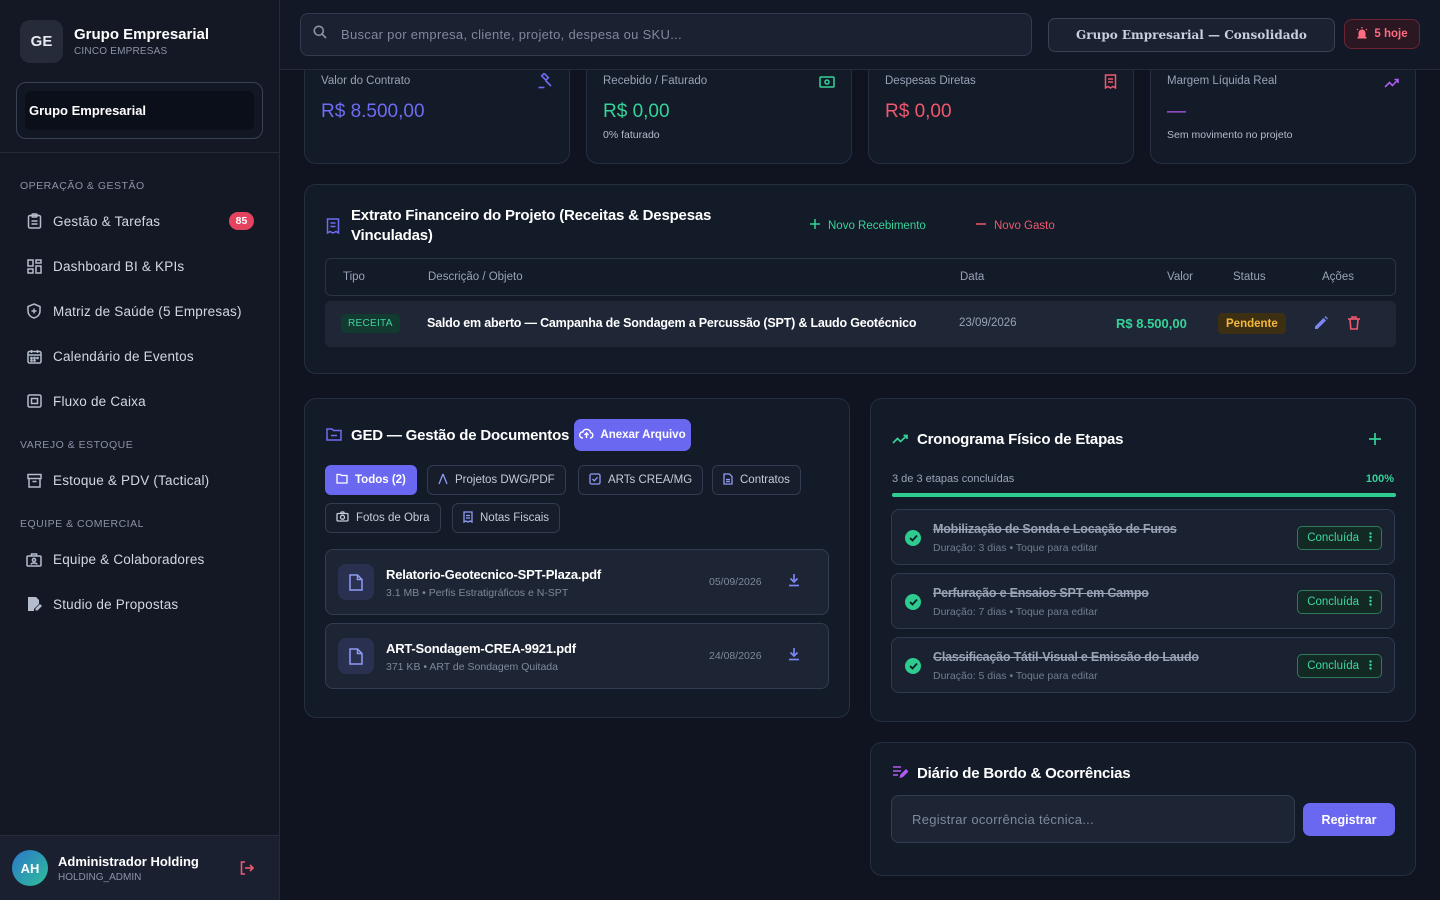 This screenshot has width=1440, height=900. I want to click on sidebar-item-equipe: Equipe & Colaboradores, so click(140, 559).